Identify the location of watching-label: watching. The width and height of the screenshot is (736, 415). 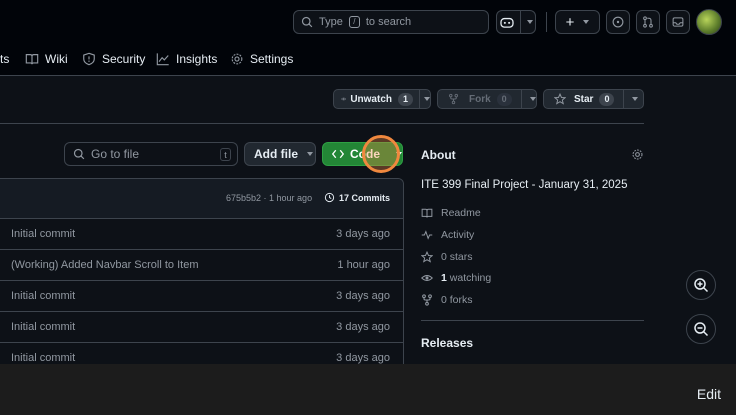
(470, 278).